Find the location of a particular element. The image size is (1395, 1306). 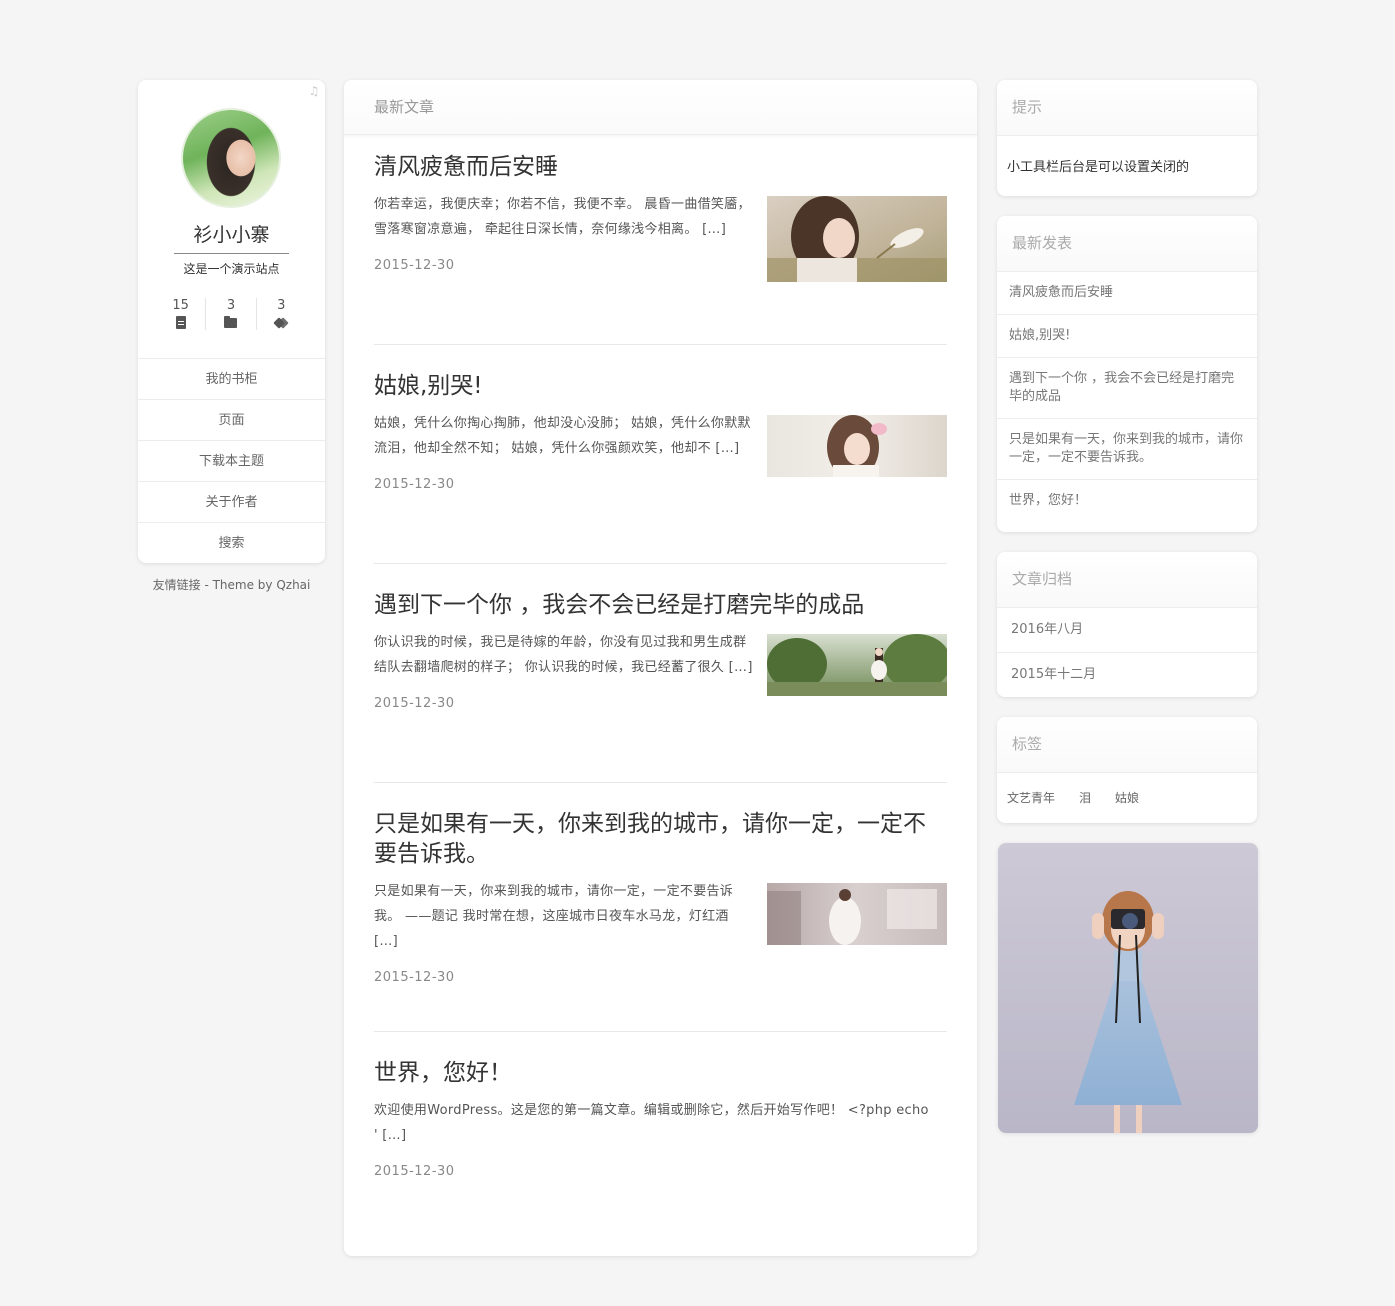

photo-widget is located at coordinates (1128, 988).